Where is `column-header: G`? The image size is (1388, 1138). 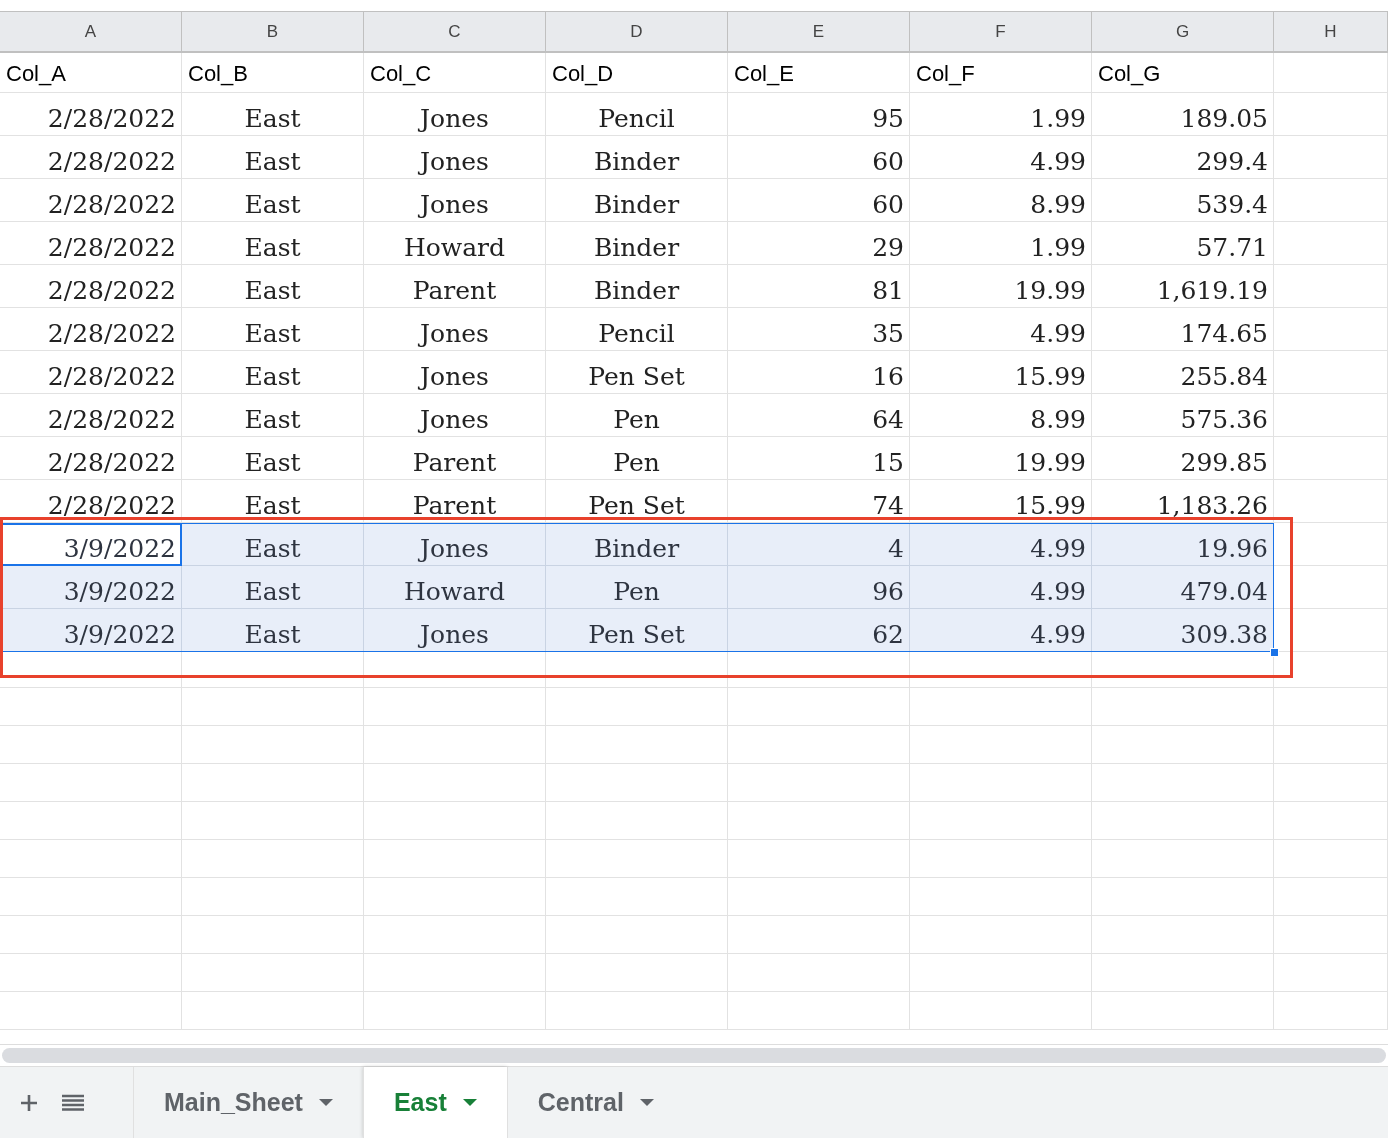 column-header: G is located at coordinates (1183, 32).